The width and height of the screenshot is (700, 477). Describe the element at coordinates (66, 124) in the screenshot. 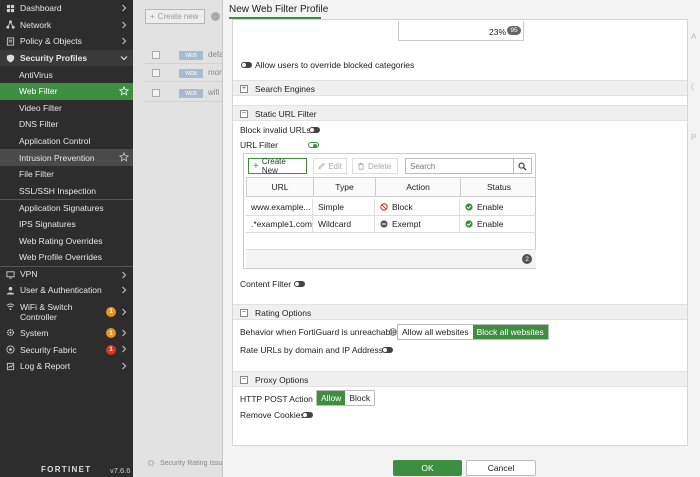

I see `sidebar-item-dns-filter: DNS Filter` at that location.